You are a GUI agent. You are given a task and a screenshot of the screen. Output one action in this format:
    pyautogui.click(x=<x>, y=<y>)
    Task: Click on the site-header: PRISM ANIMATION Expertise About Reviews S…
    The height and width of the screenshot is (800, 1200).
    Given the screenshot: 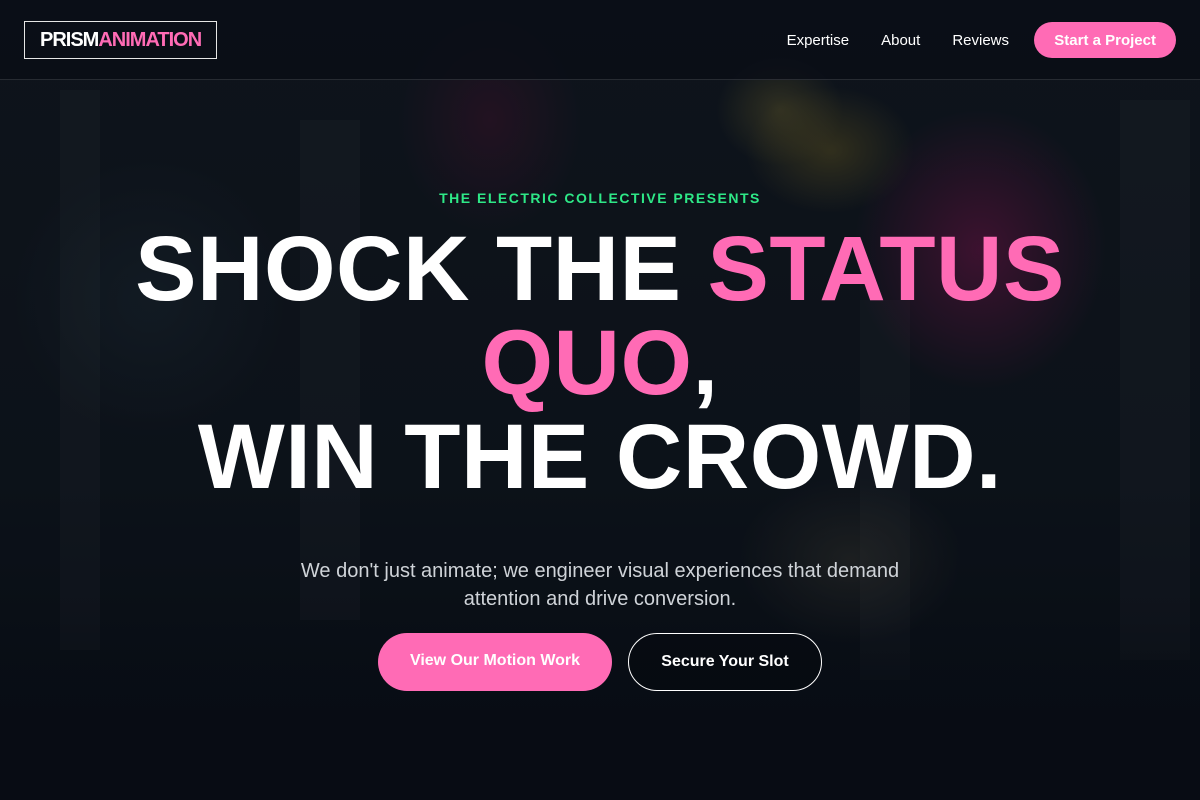 What is the action you would take?
    pyautogui.click(x=600, y=40)
    